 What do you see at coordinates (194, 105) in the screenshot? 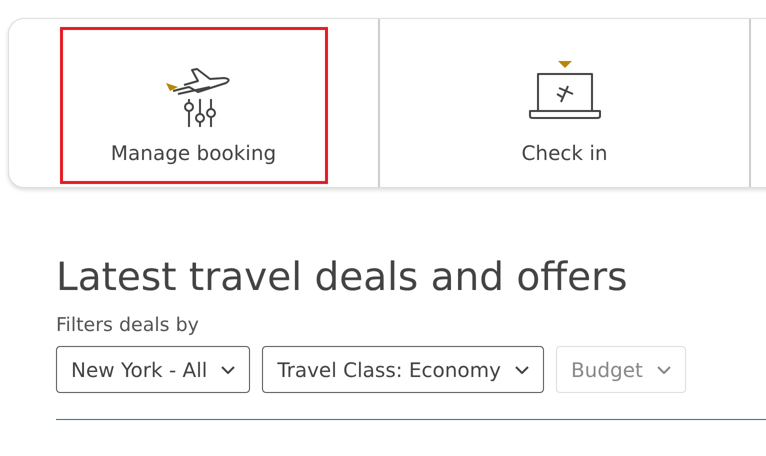
I see `highlight-frame: Manage booking` at bounding box center [194, 105].